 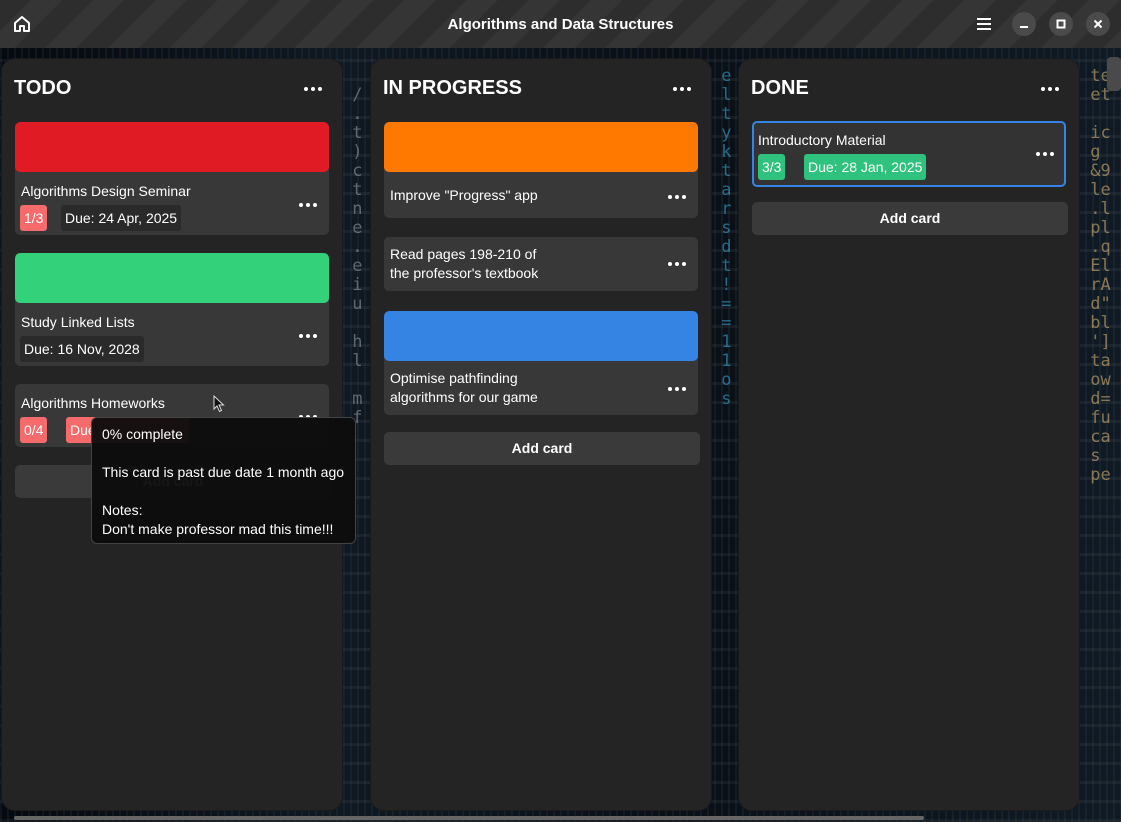 I want to click on tooltip-notes-label: Notes:, so click(x=122, y=510).